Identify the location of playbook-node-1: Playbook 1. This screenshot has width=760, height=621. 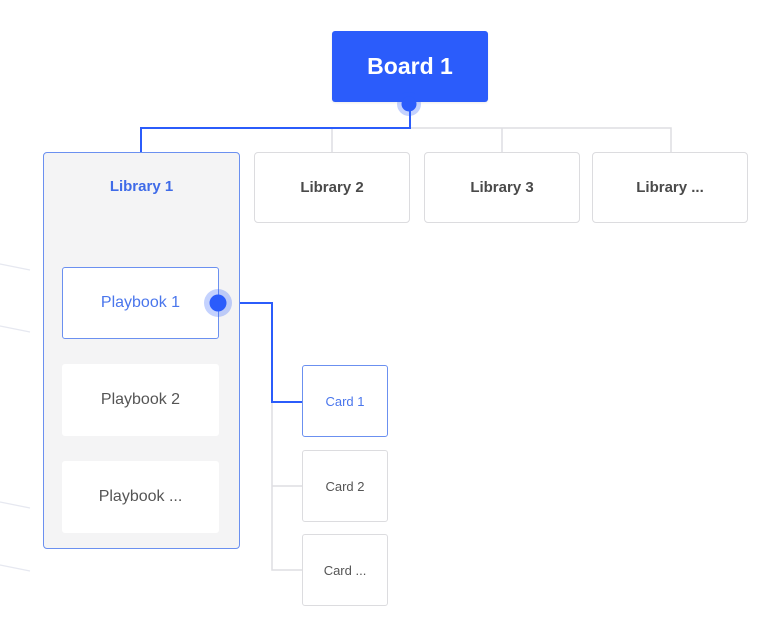
(140, 303).